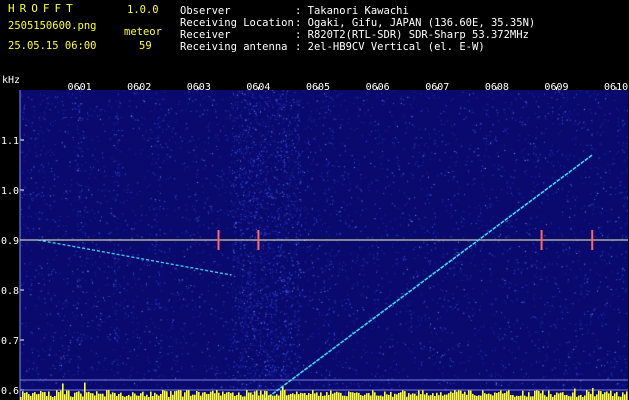 The height and width of the screenshot is (400, 629). I want to click on count-value: 59, so click(145, 46).